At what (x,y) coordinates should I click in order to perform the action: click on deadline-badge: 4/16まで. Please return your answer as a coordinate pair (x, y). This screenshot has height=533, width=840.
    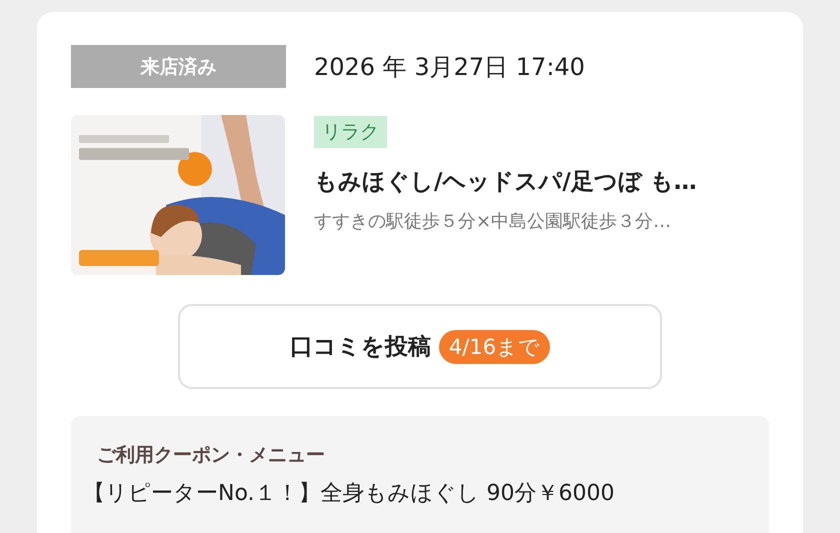
    Looking at the image, I should click on (494, 347).